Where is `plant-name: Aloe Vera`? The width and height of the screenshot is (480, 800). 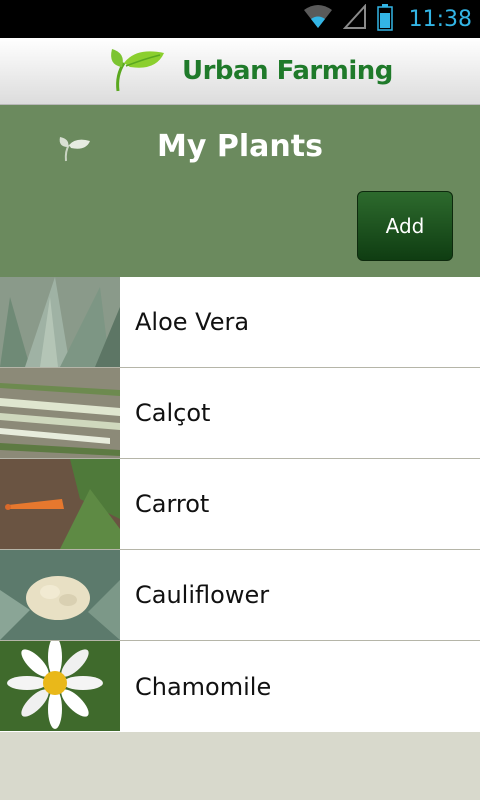
plant-name: Aloe Vera is located at coordinates (192, 322).